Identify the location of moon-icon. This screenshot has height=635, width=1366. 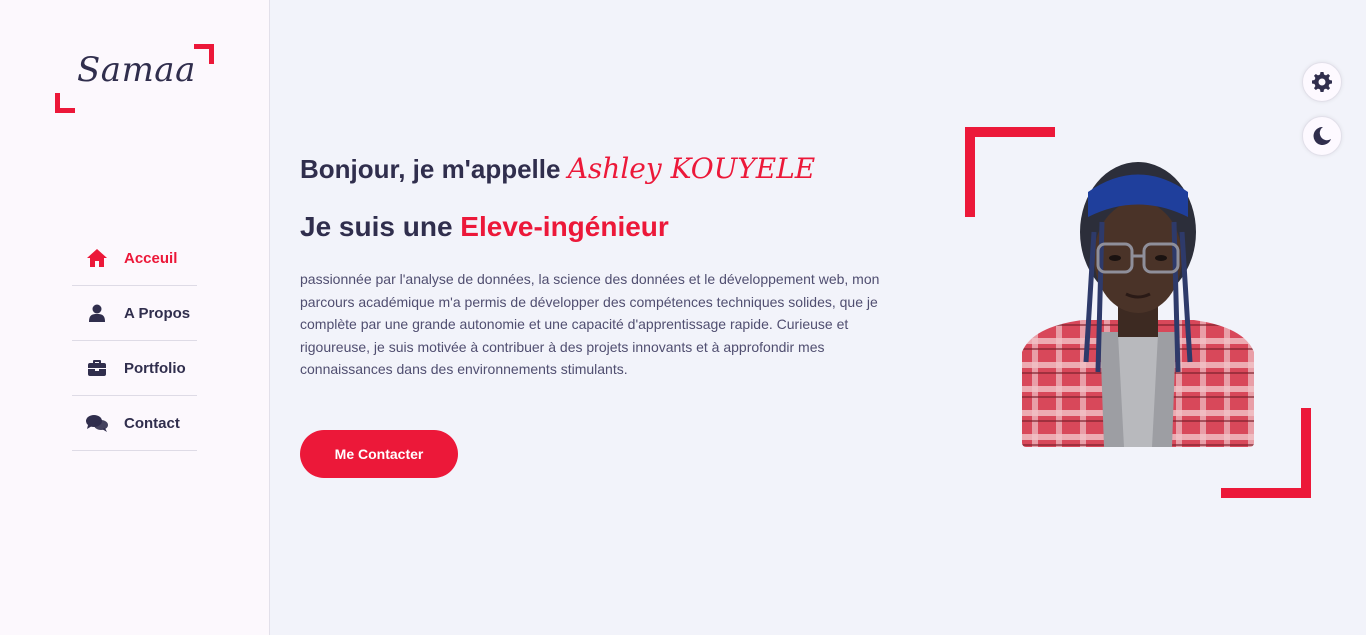
(1322, 136).